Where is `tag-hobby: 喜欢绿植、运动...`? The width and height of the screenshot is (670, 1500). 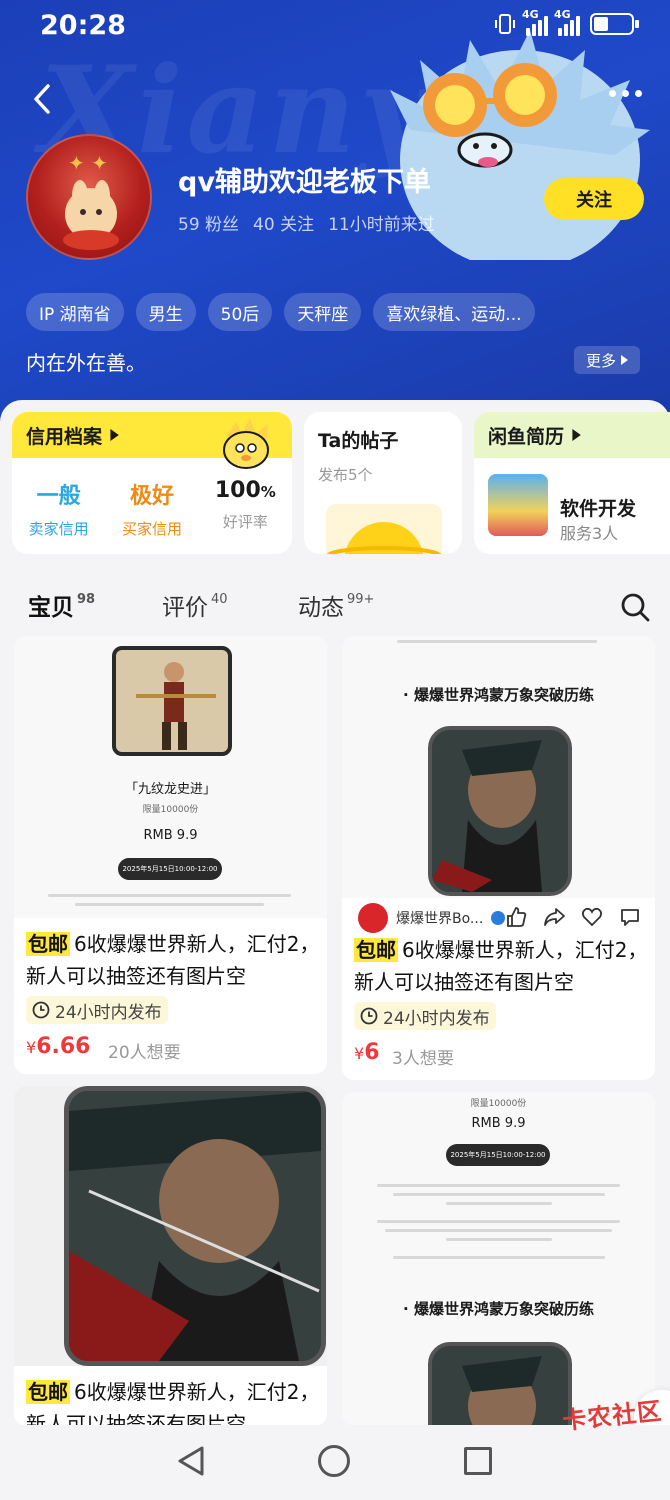 tag-hobby: 喜欢绿植、运动... is located at coordinates (454, 312).